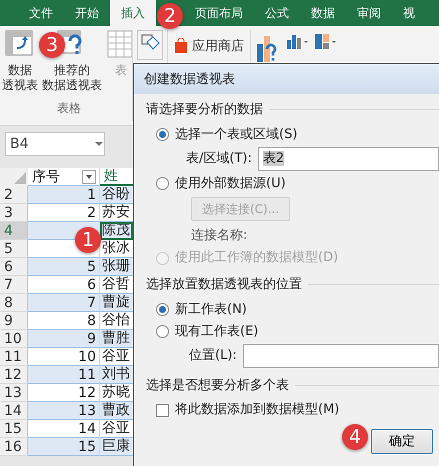 The image size is (439, 466). I want to click on table-cell: 15, so click(64, 447).